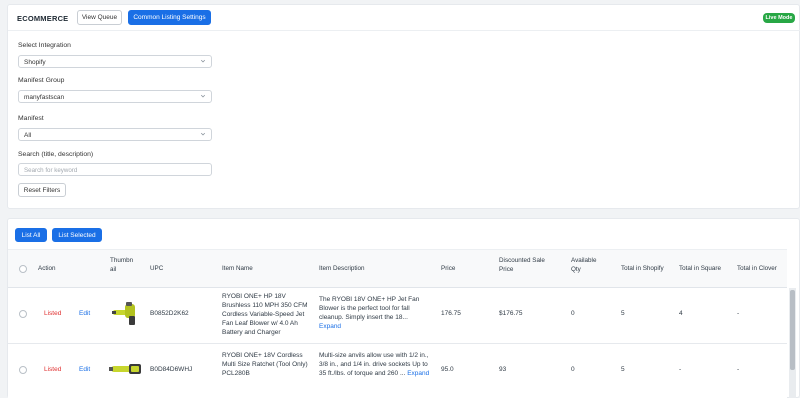 The width and height of the screenshot is (800, 398). Describe the element at coordinates (51, 170) in the screenshot. I see `search-placeholder: Search for keyword` at that location.